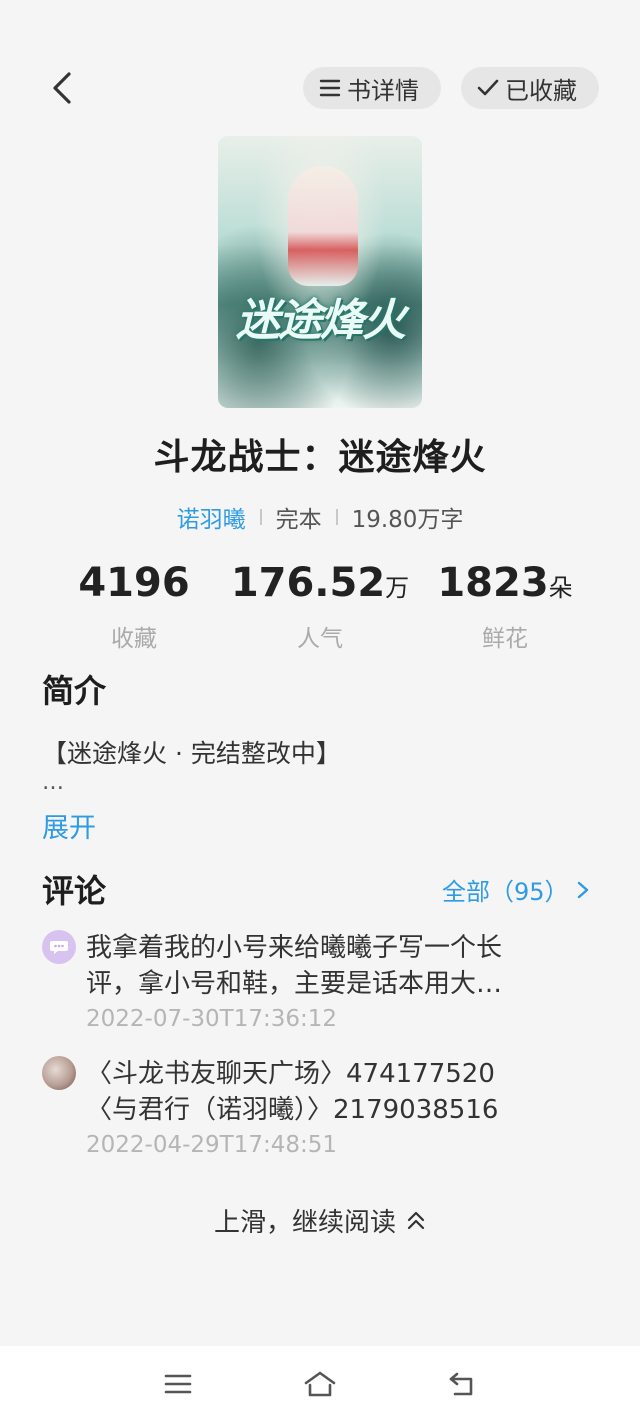  I want to click on favorite-button: 已收藏, so click(530, 88).